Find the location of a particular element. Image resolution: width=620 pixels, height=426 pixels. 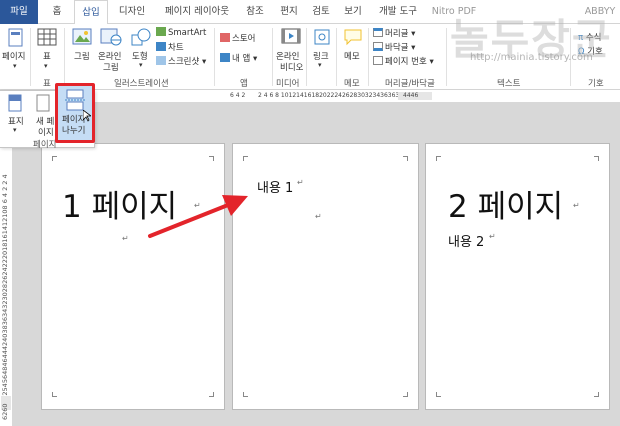

arrow-annotation is located at coordinates (198, 216).